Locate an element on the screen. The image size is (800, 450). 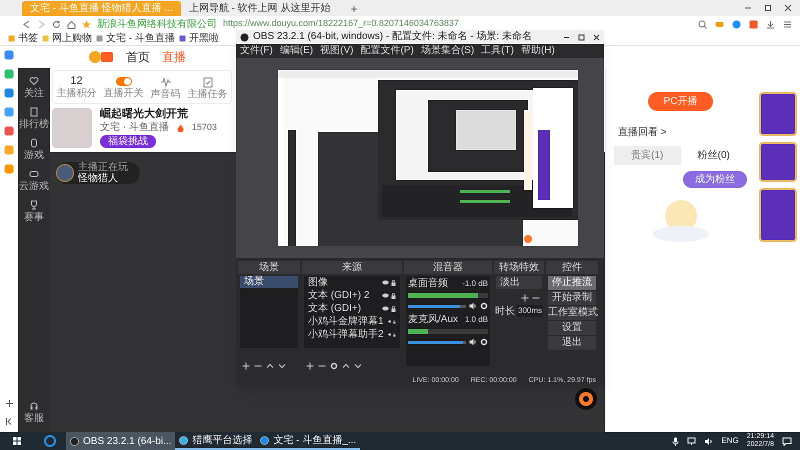
duration-label: 时长 is located at coordinates (505, 311).